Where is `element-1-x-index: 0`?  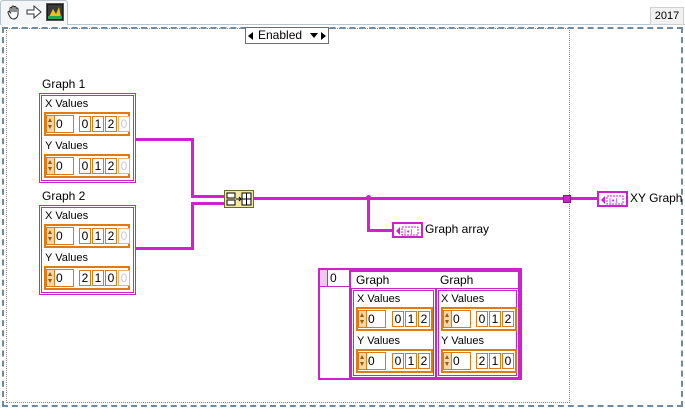
element-1-x-index: 0 is located at coordinates (457, 319).